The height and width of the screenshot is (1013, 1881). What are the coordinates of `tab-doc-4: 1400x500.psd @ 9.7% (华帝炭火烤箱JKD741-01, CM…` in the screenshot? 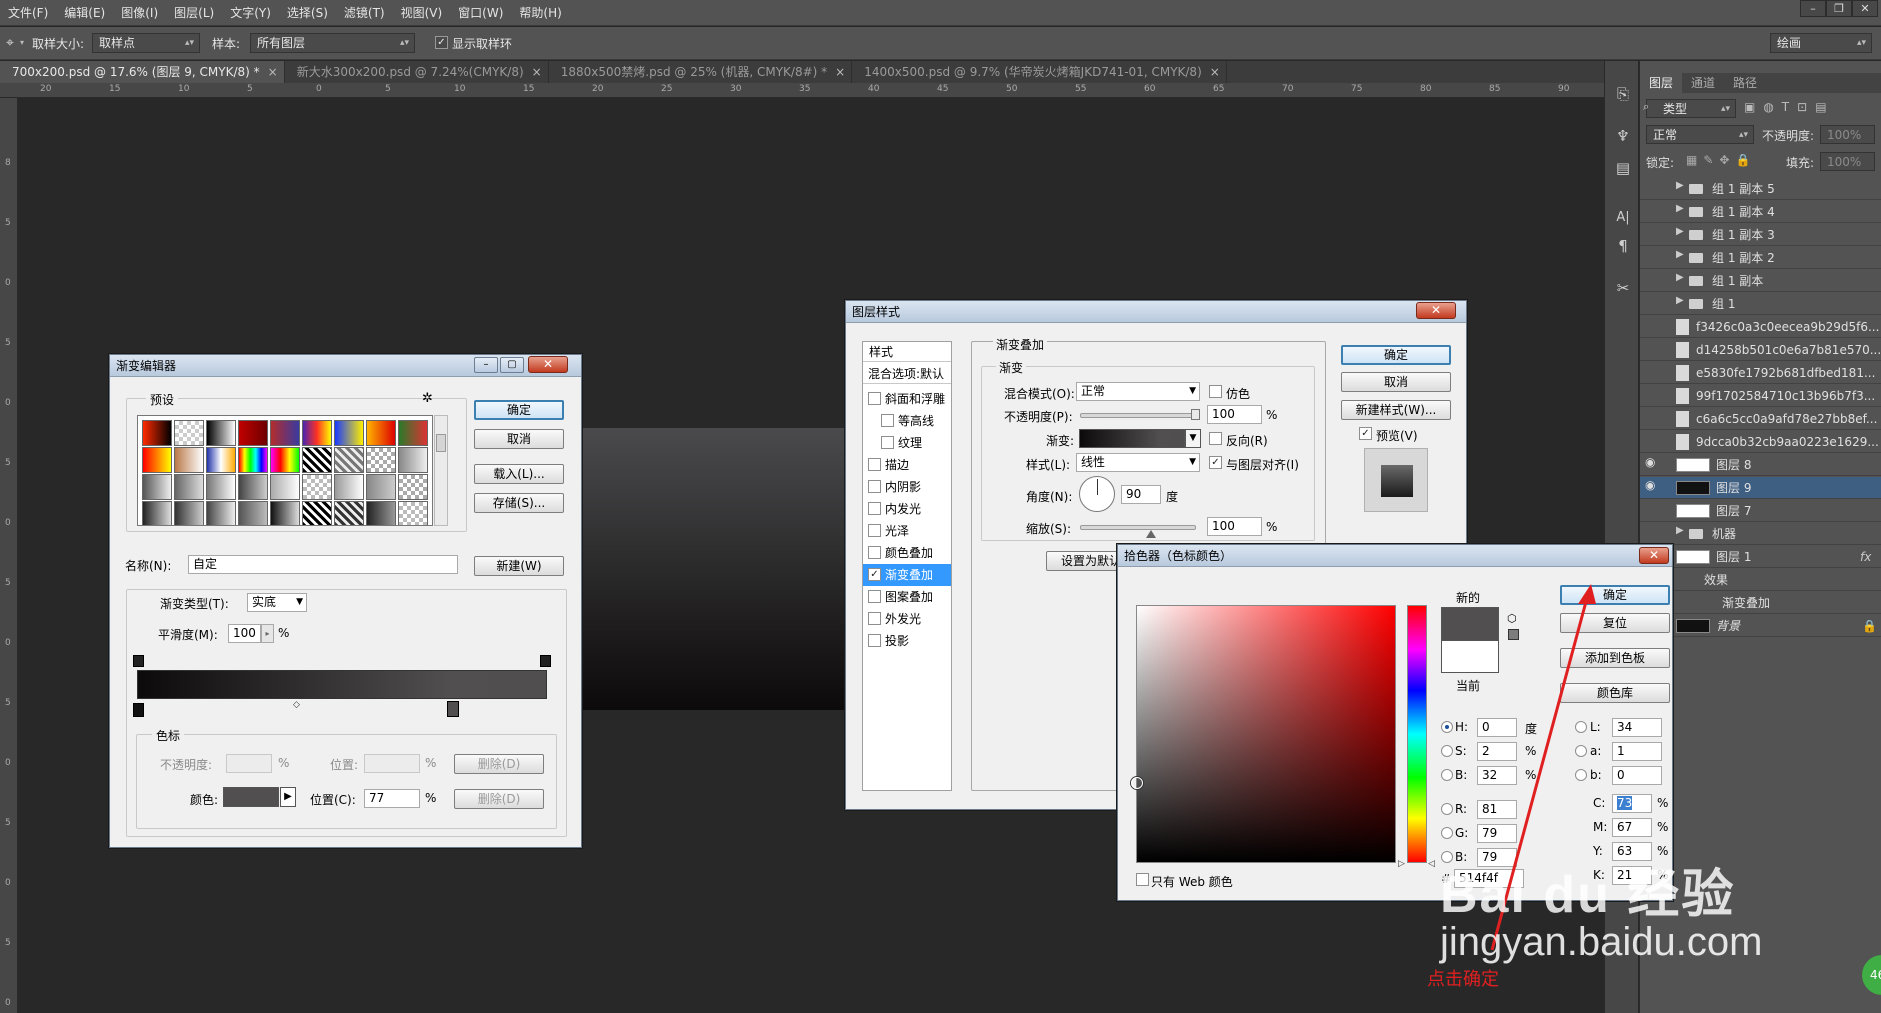 It's located at (1039, 72).